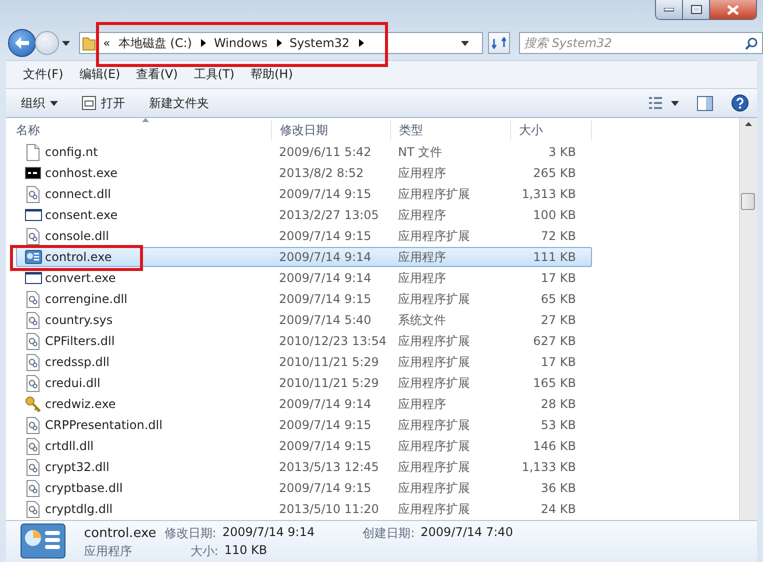 This screenshot has height=562, width=763. Describe the element at coordinates (72, 383) in the screenshot. I see `file-name: credui.dll` at that location.